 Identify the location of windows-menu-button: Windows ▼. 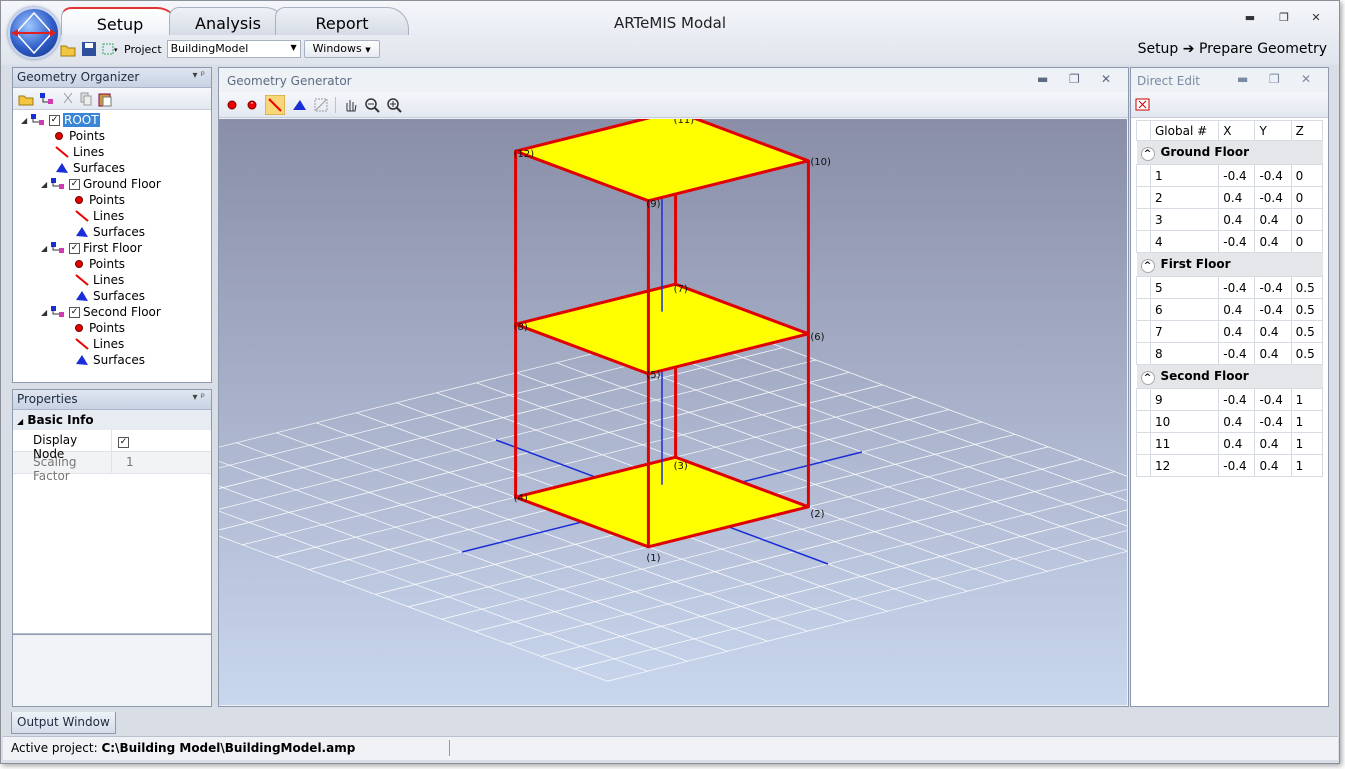
(341, 49).